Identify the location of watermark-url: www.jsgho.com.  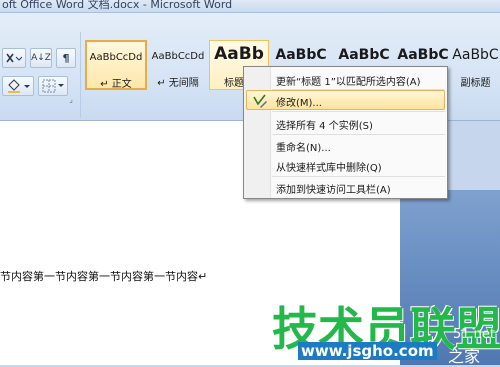
(367, 351).